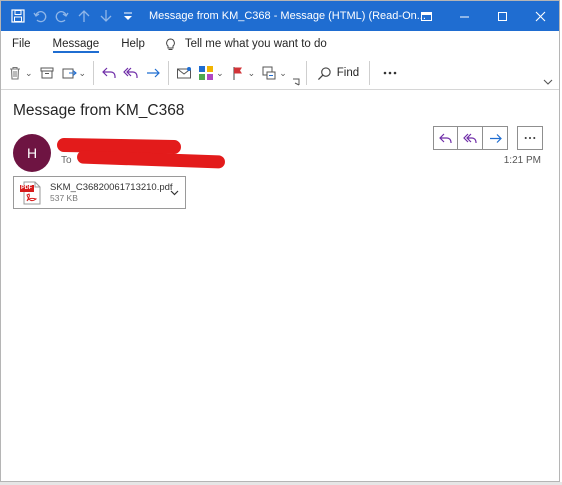 This screenshot has width=562, height=485. I want to click on follow-up-button: ⌄, so click(243, 73).